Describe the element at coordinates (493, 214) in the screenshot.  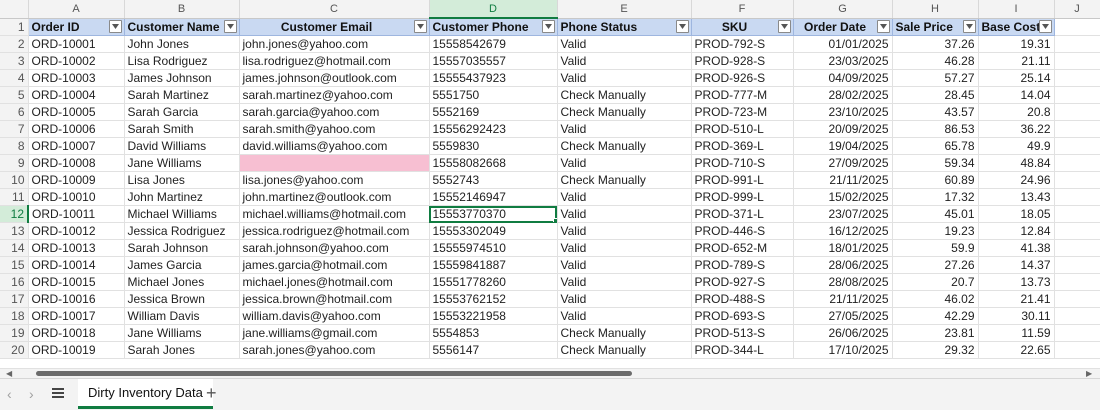
I see `cell-customer-phone: 15553770370` at that location.